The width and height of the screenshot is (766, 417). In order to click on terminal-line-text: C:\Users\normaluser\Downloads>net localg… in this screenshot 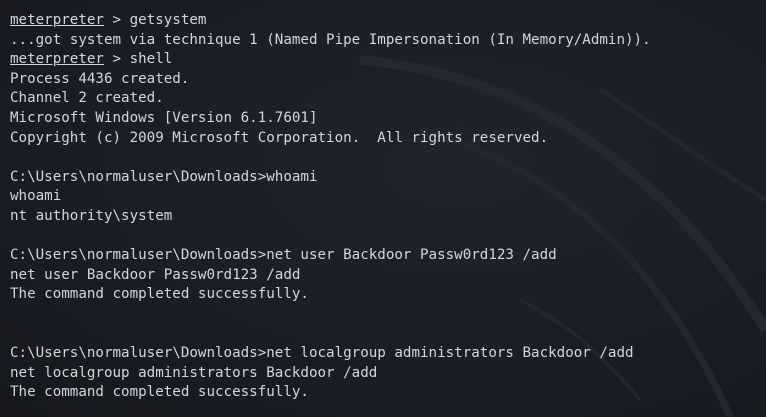, I will do `click(322, 353)`.